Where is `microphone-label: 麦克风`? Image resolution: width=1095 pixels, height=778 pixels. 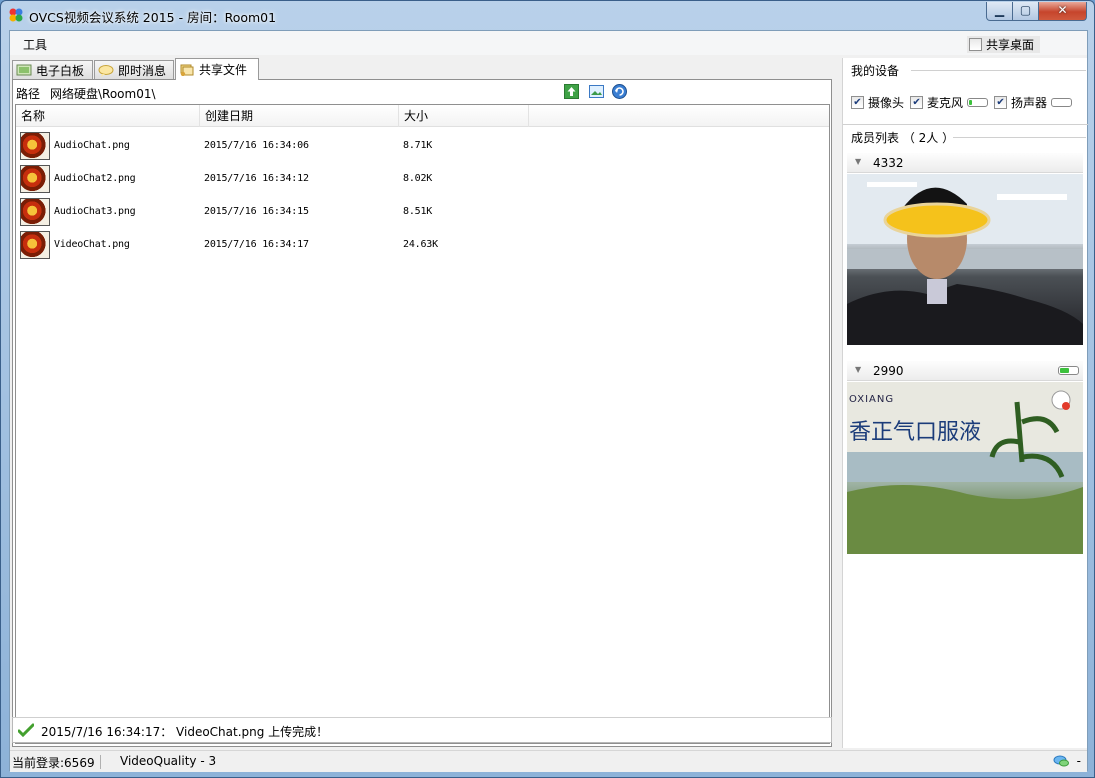
microphone-label: 麦克风 is located at coordinates (945, 103).